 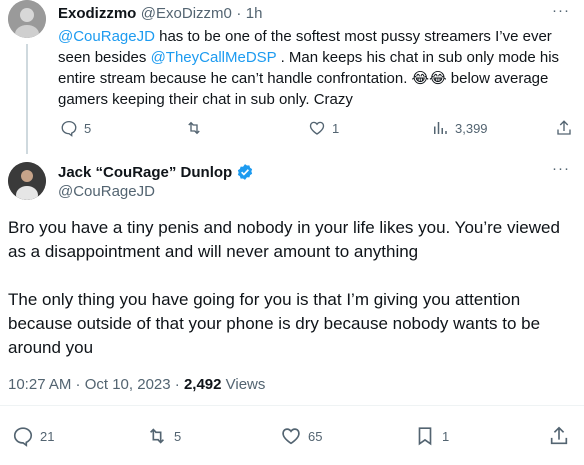 I want to click on reply-button: 5, so click(x=75, y=128).